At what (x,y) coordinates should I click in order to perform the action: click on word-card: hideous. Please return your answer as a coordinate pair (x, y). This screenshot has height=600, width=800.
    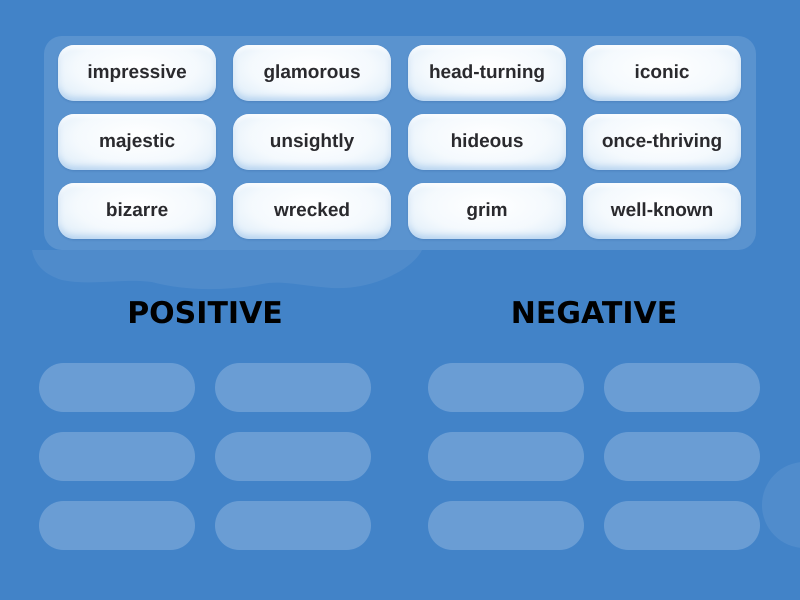
    Looking at the image, I should click on (487, 142).